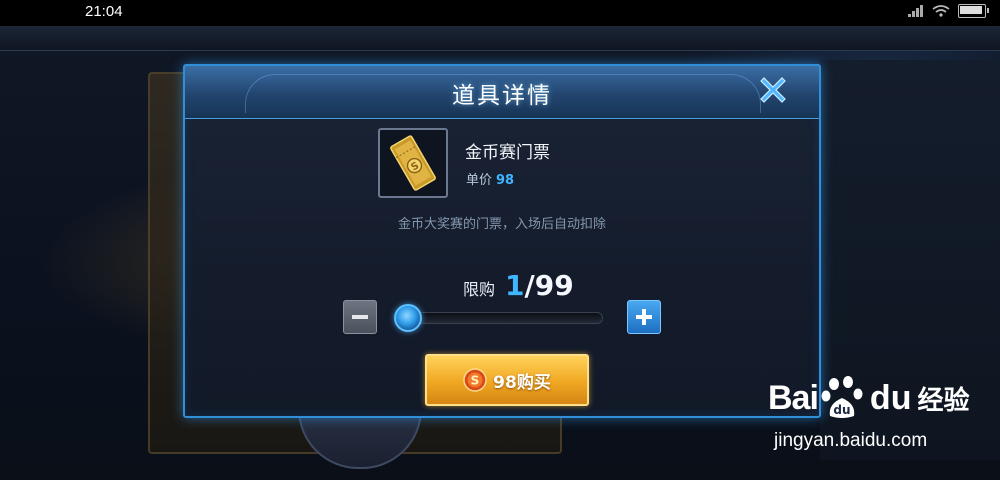 The width and height of the screenshot is (1000, 480). I want to click on svg-text: S, so click(475, 381).